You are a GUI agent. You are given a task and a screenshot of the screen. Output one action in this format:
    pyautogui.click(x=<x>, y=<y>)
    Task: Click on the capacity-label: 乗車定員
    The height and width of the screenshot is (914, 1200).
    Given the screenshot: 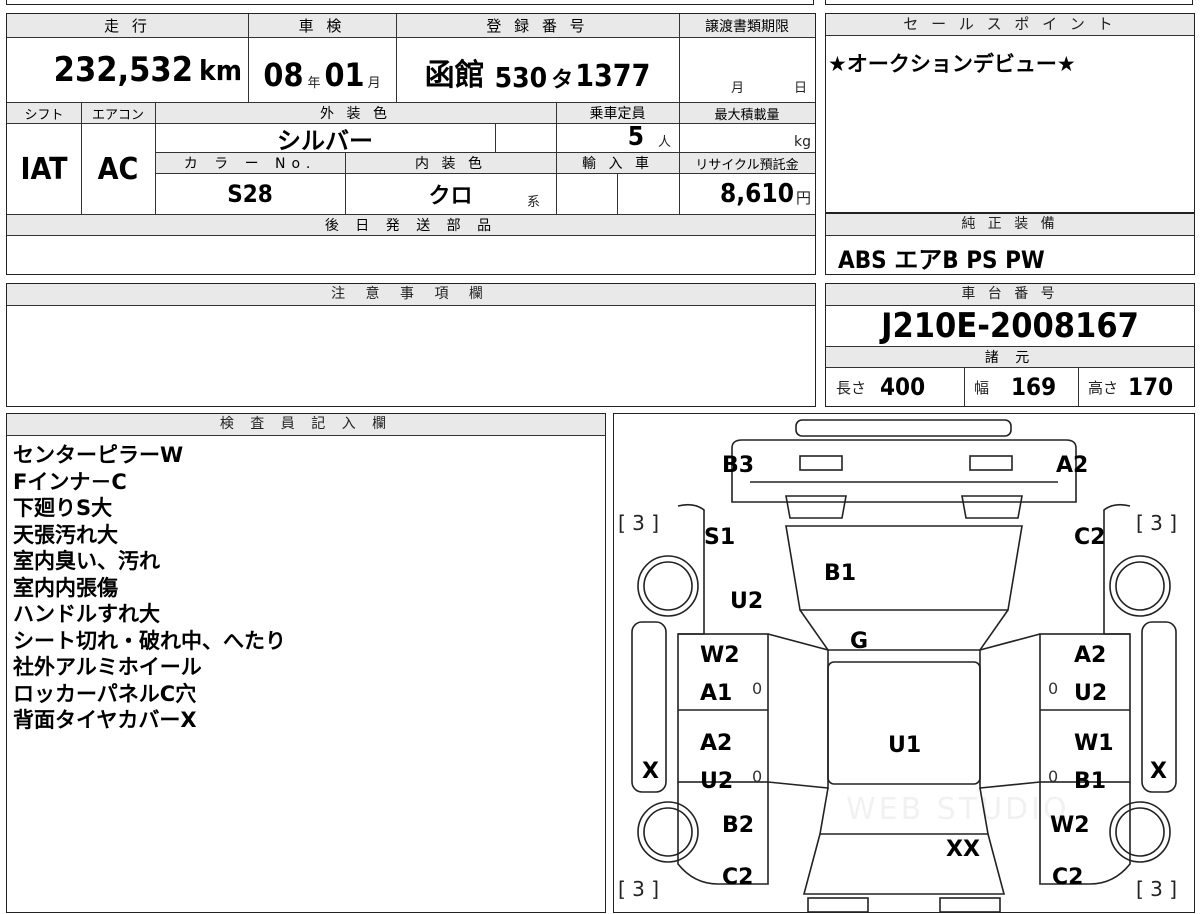 What is the action you would take?
    pyautogui.click(x=617, y=114)
    